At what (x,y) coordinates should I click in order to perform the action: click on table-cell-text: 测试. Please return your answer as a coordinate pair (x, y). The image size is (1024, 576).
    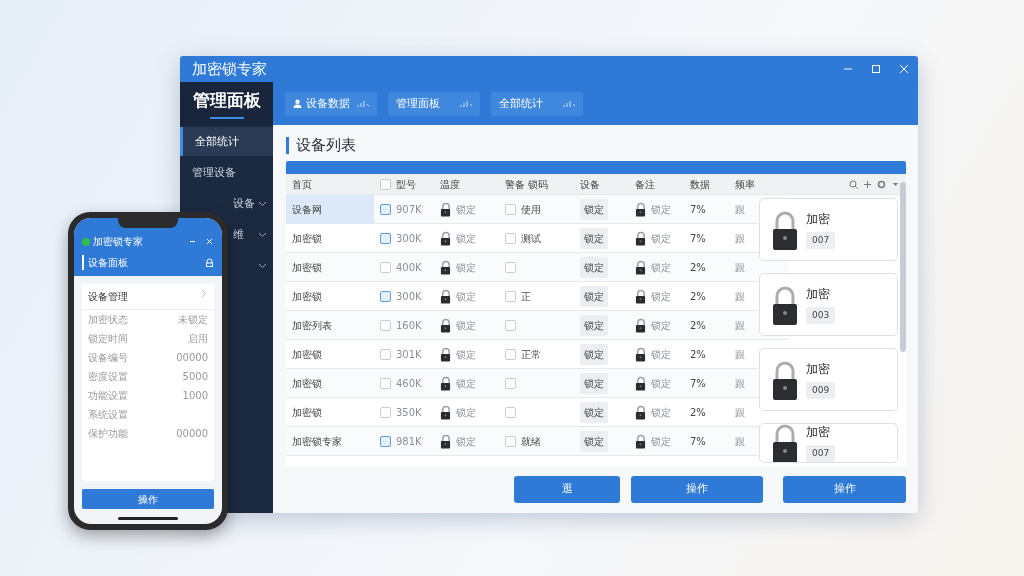
    Looking at the image, I should click on (531, 238).